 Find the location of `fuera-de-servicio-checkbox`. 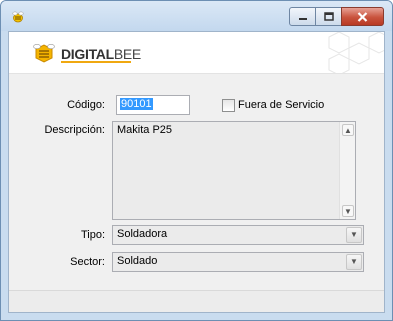

fuera-de-servicio-checkbox is located at coordinates (228, 105).